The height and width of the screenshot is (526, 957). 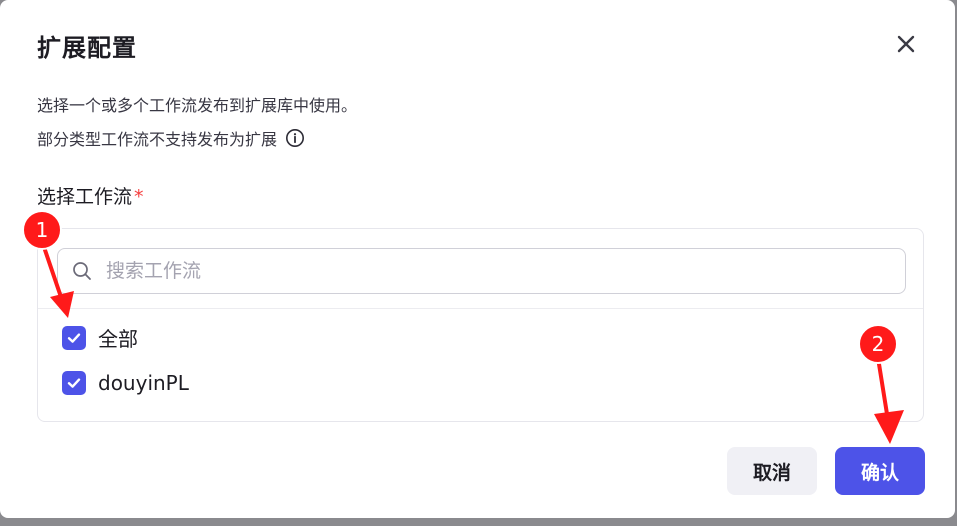 I want to click on annotation-marker-2: 2, so click(x=878, y=344).